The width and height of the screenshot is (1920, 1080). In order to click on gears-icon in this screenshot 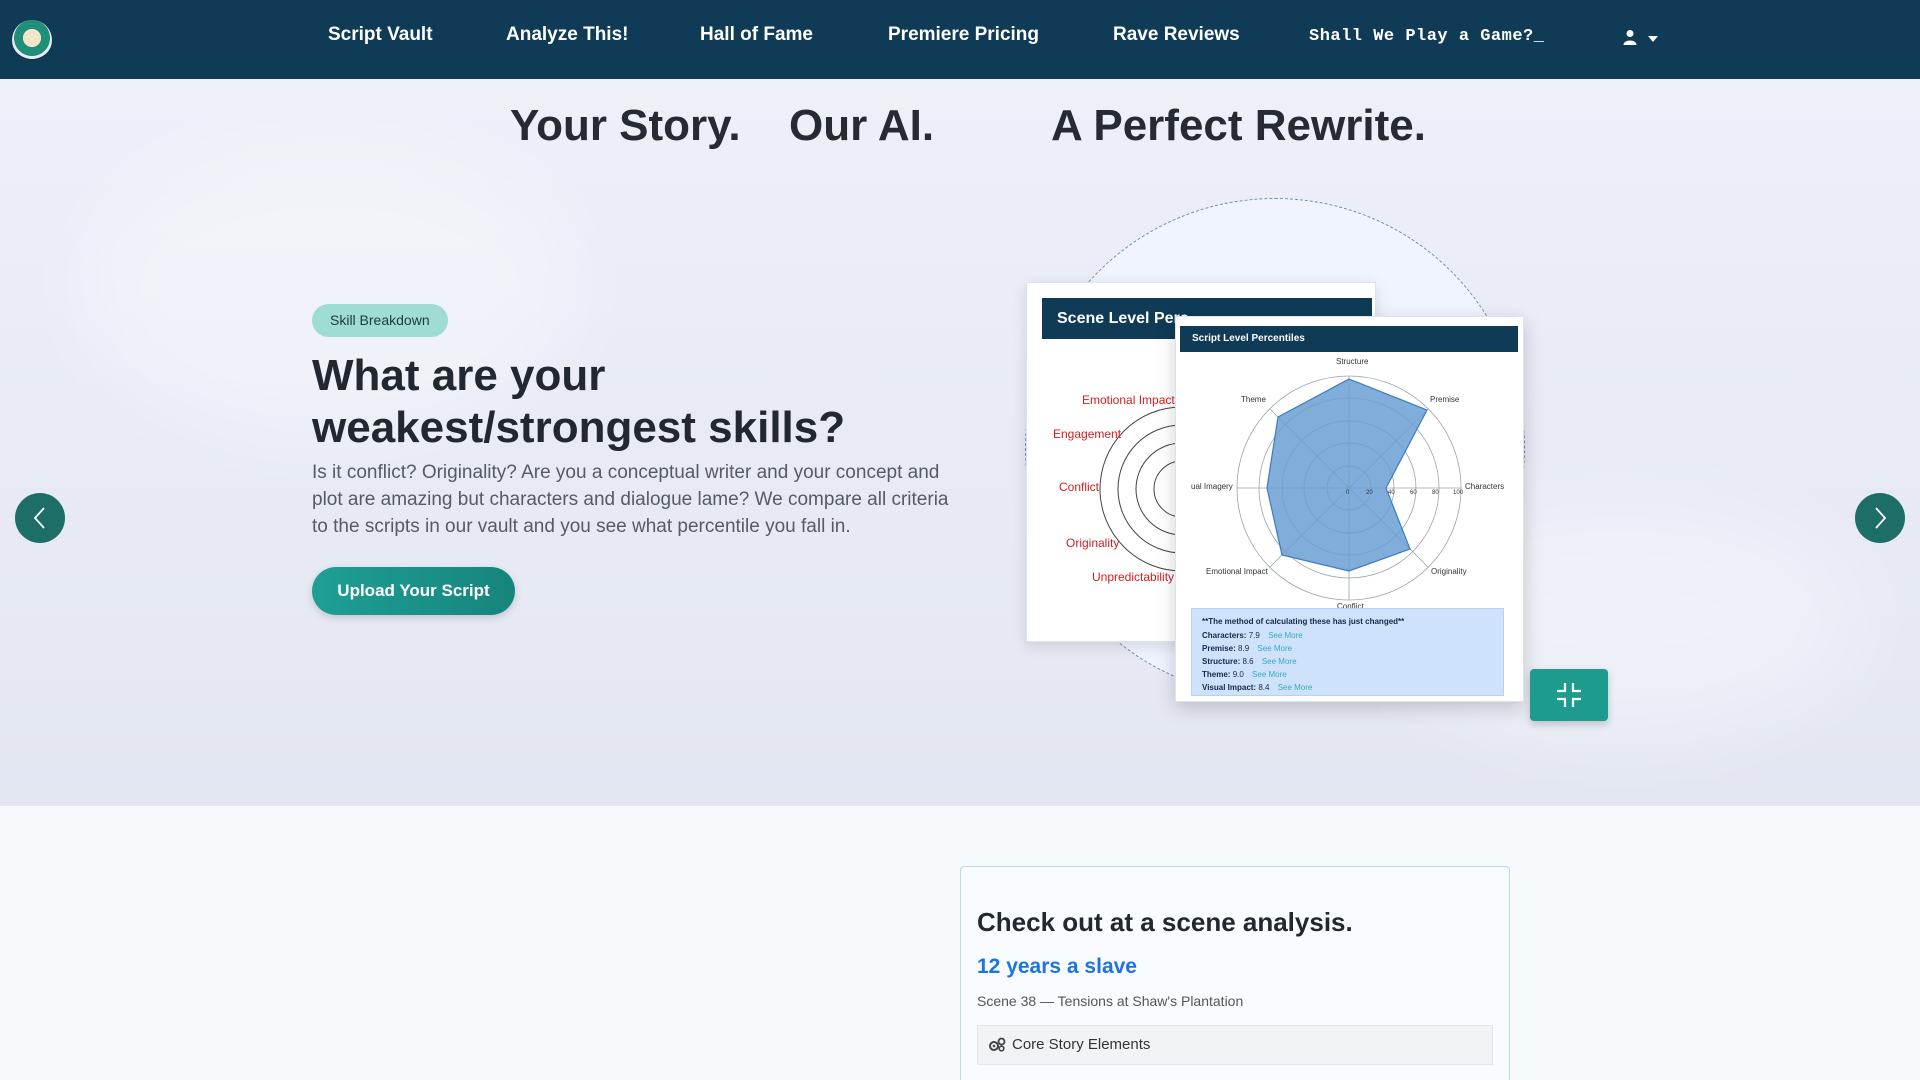, I will do `click(997, 1044)`.